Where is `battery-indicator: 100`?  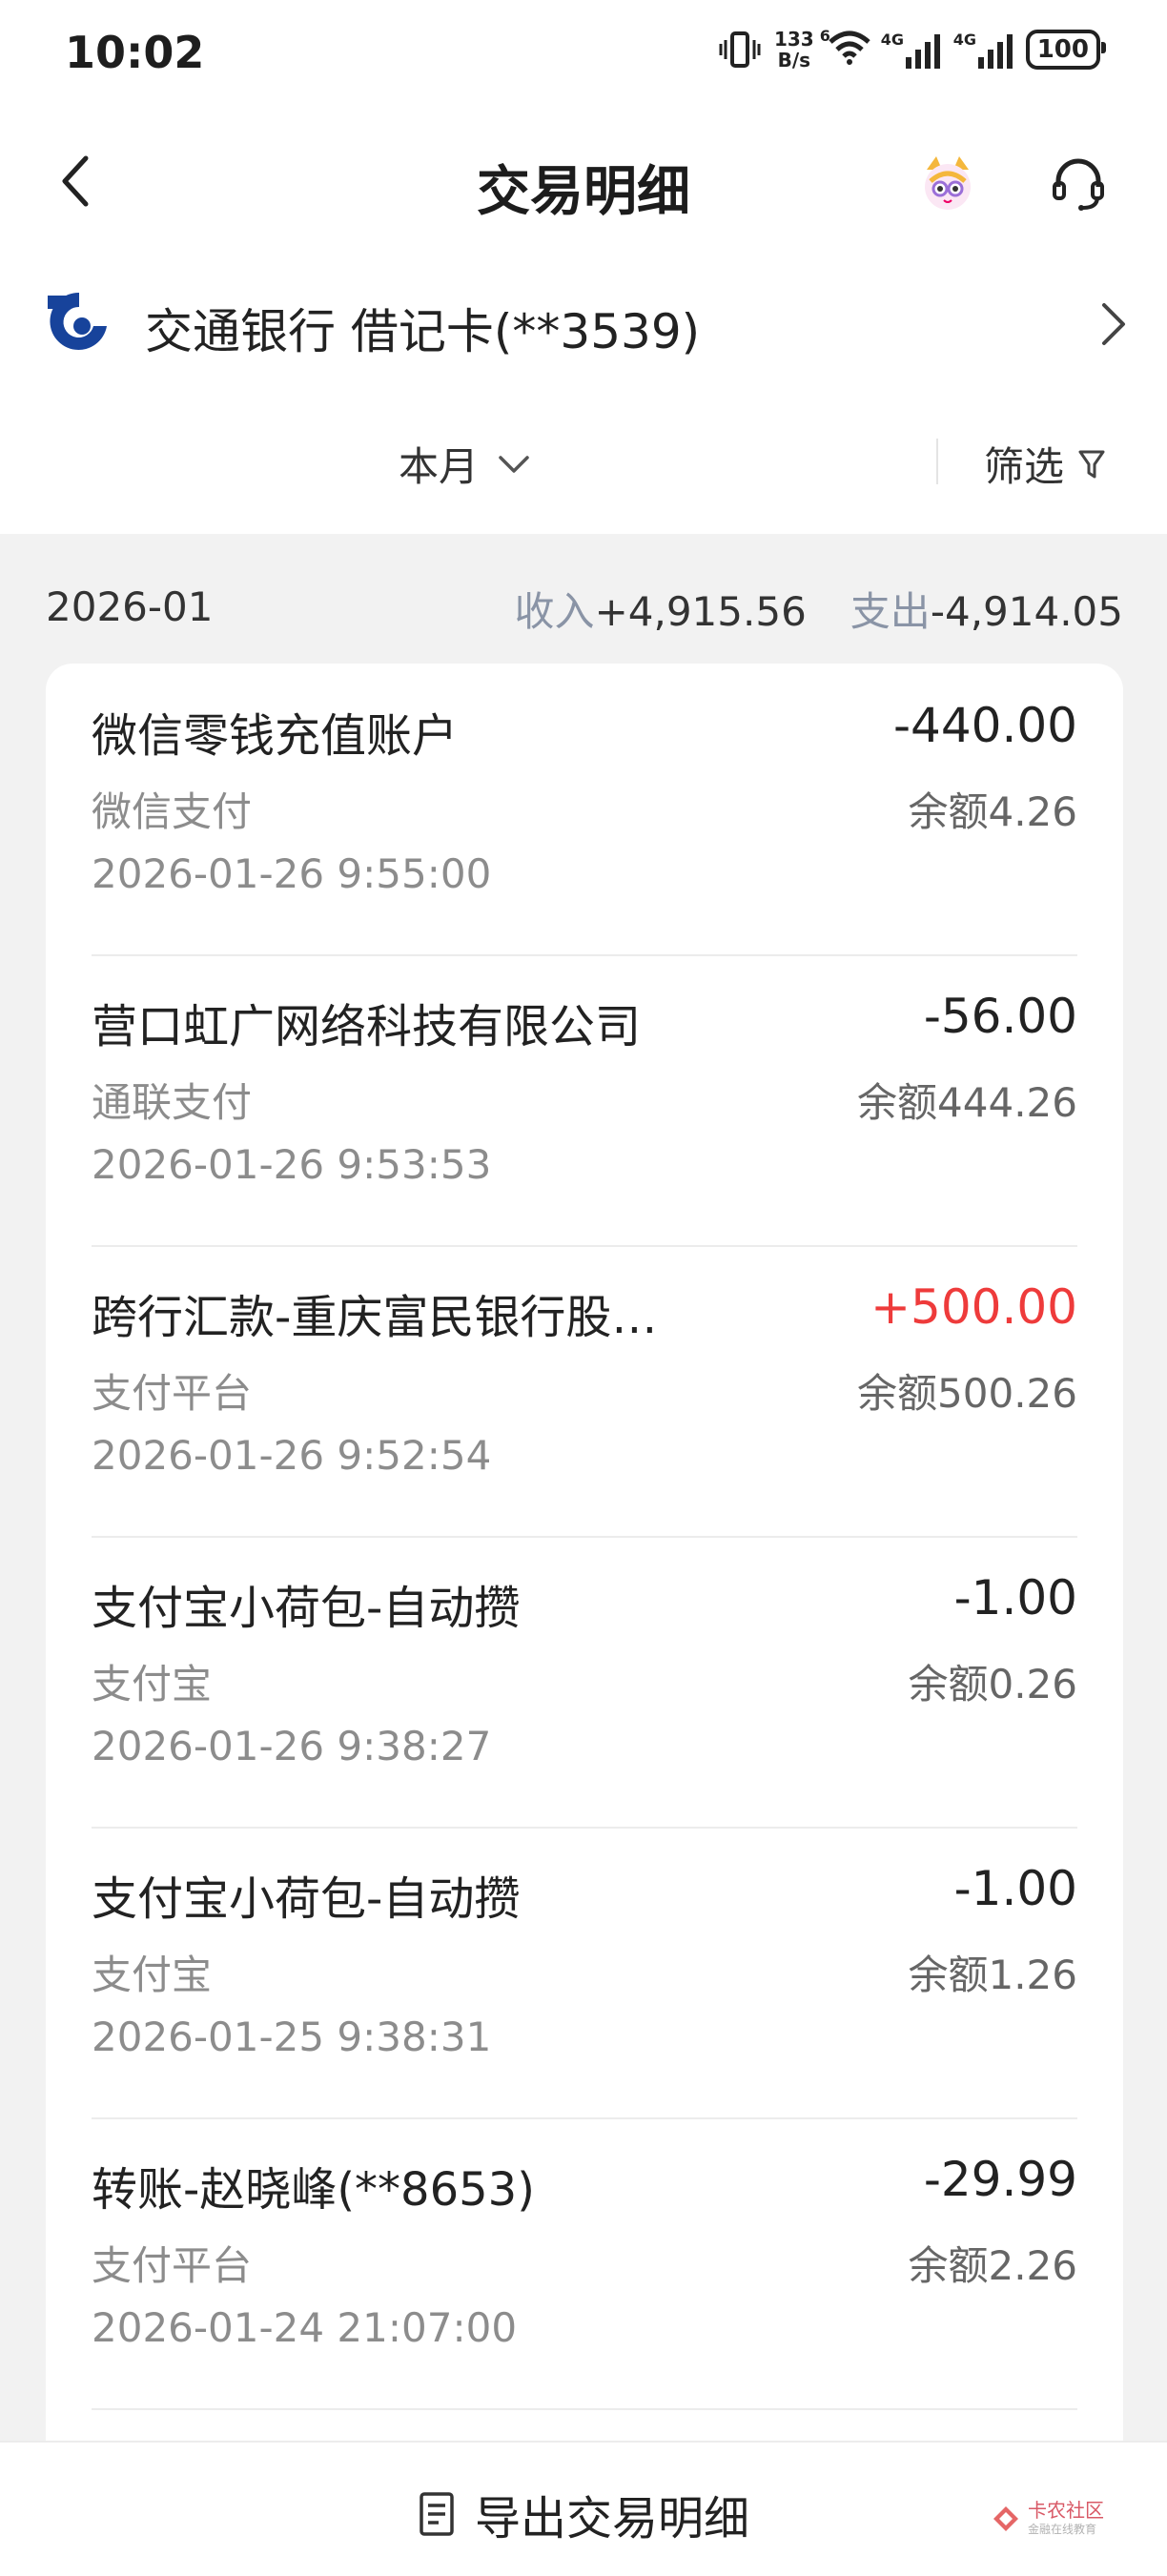 battery-indicator: 100 is located at coordinates (1066, 50).